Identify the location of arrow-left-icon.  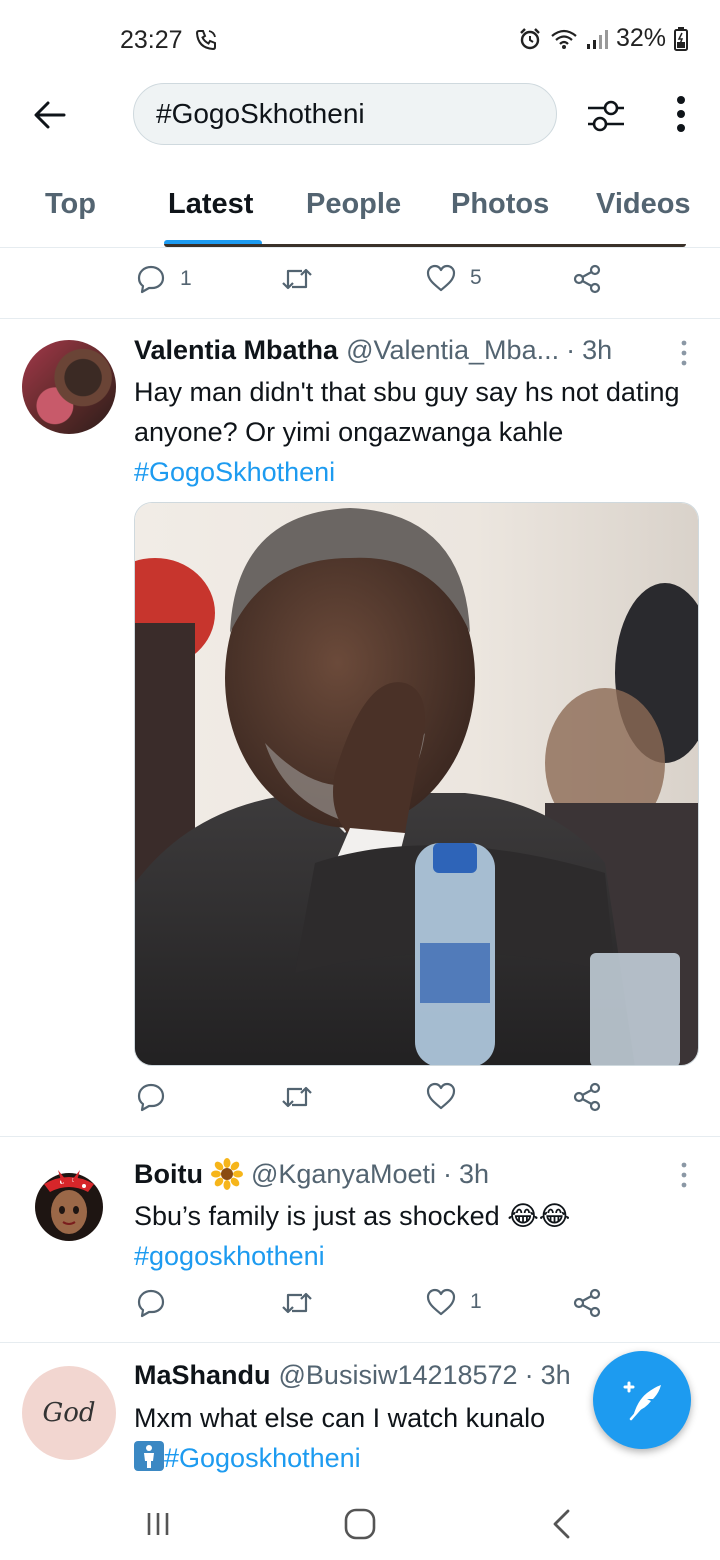
(50, 115).